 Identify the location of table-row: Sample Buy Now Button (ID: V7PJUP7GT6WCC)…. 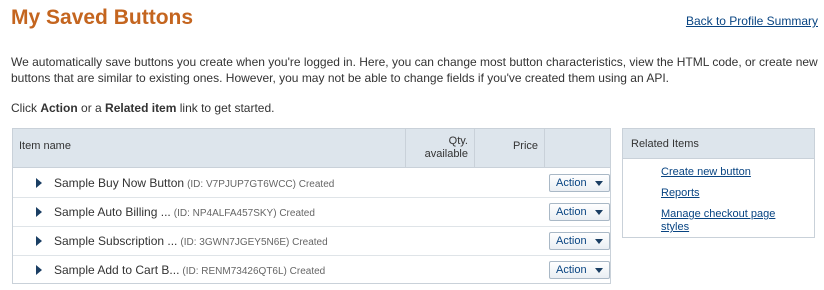
(311, 183).